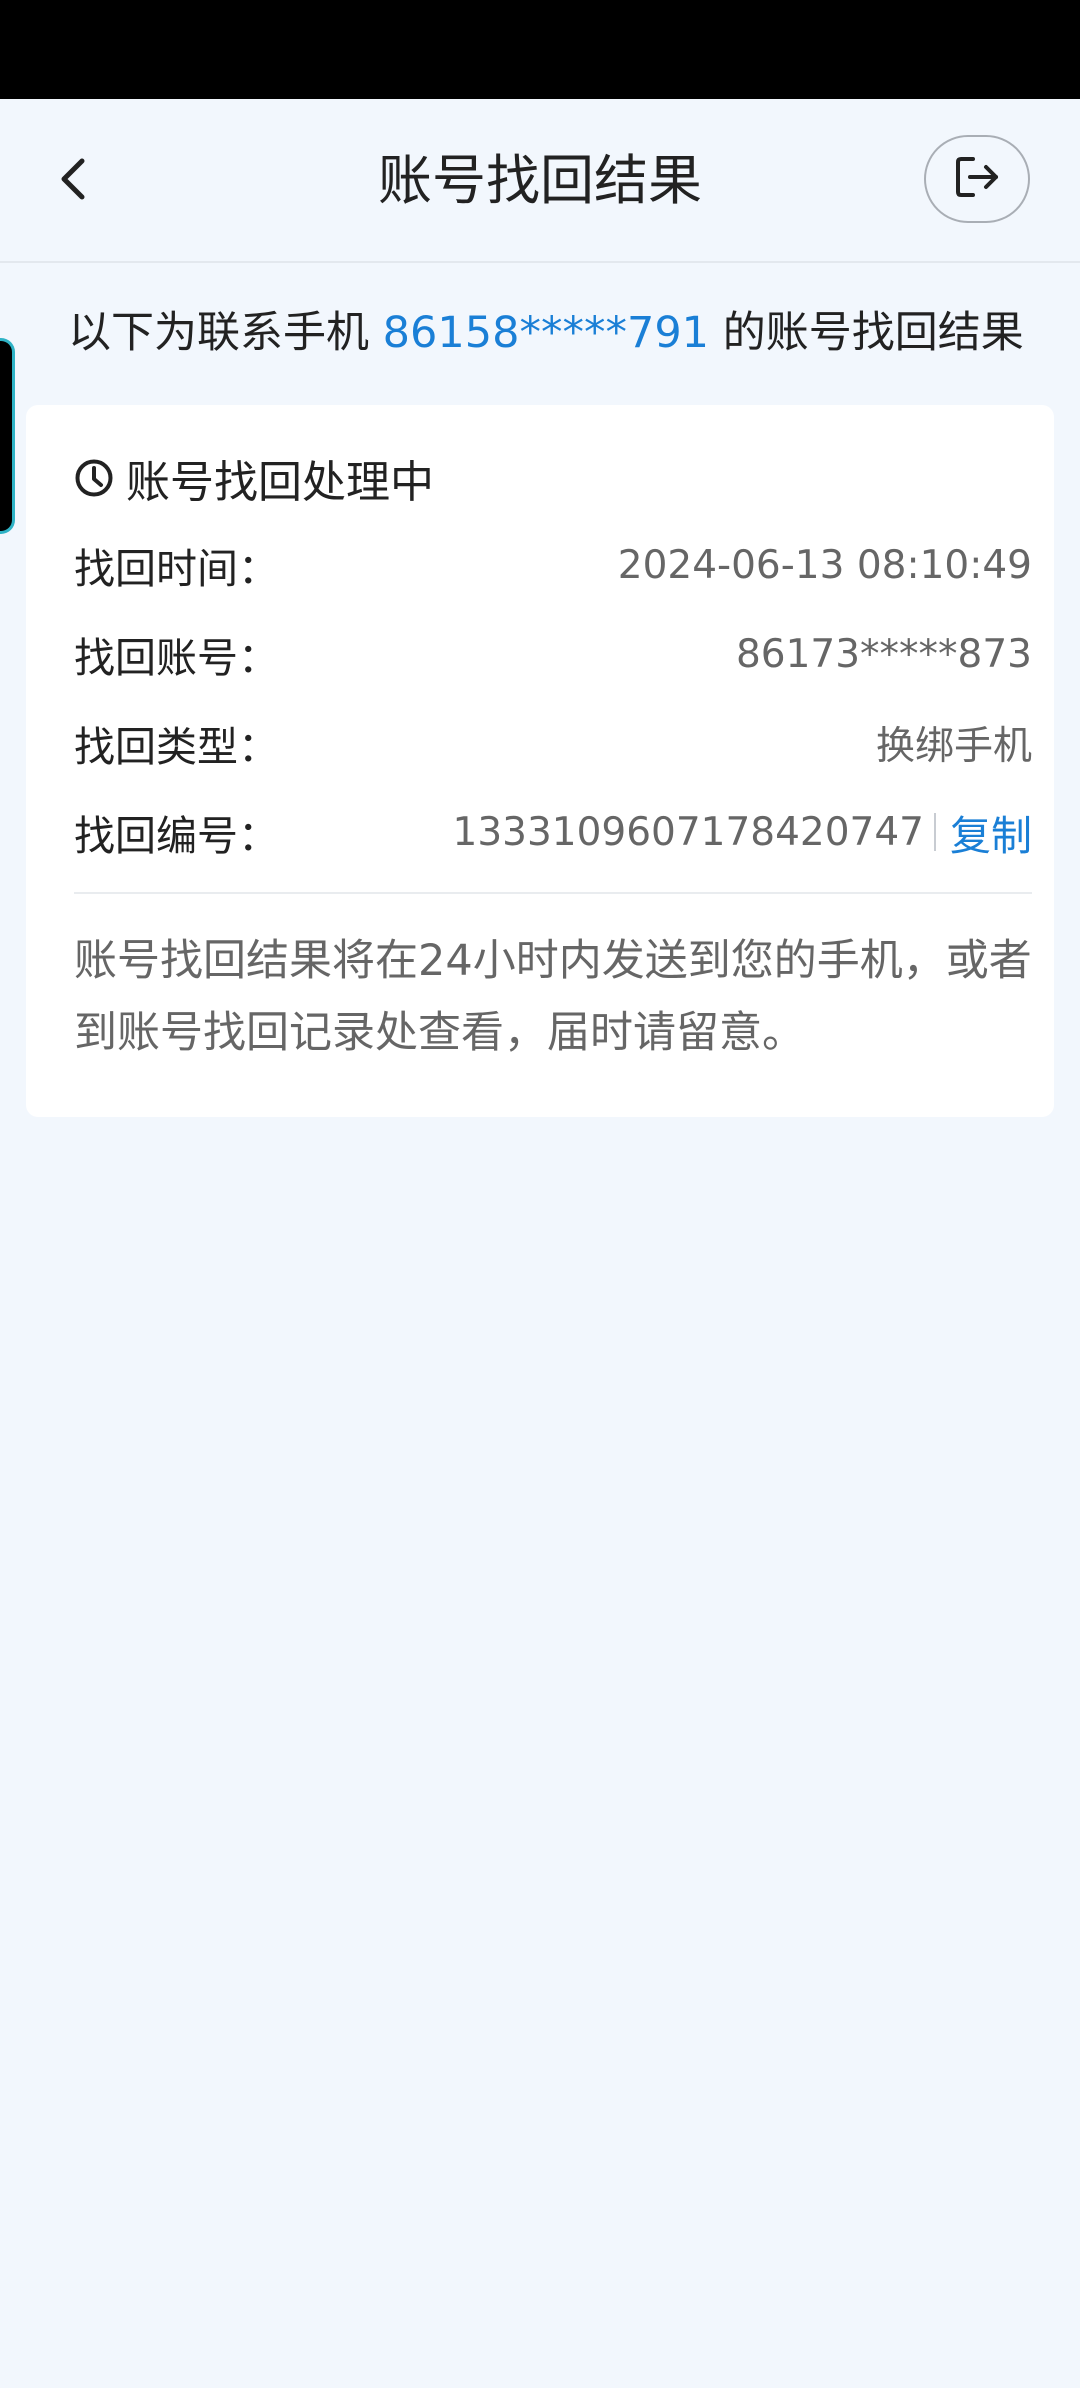 The image size is (1080, 2388). Describe the element at coordinates (553, 743) in the screenshot. I see `row-recover-type: 找回类型： 换绑手机` at that location.